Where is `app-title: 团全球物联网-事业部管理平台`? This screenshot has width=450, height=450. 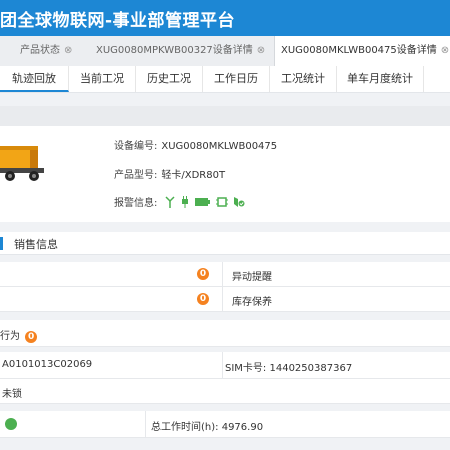
app-title: 团全球物联网-事业部管理平台 is located at coordinates (118, 21).